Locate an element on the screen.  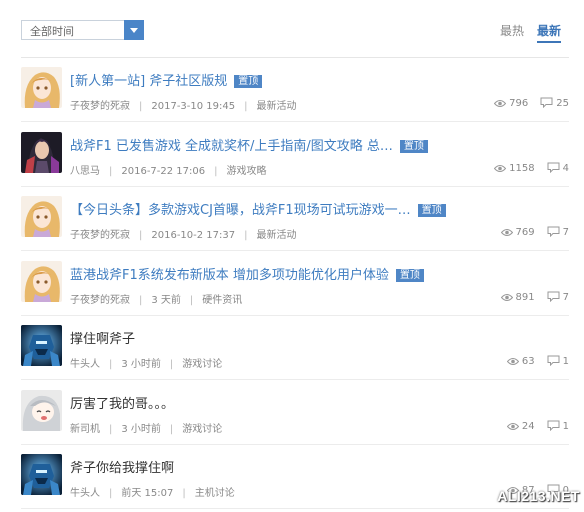
post-title-text: 蓝港战斧F1系统发布新版本 增加多项功能优化用户体验 is located at coordinates (229, 275).